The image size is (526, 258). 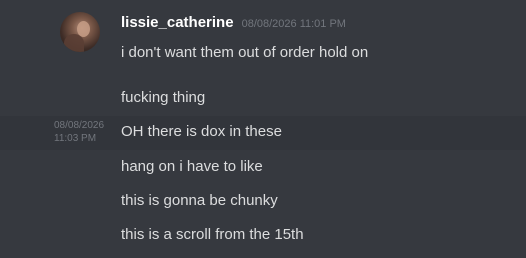 I want to click on avatar-face, so click(x=83, y=29).